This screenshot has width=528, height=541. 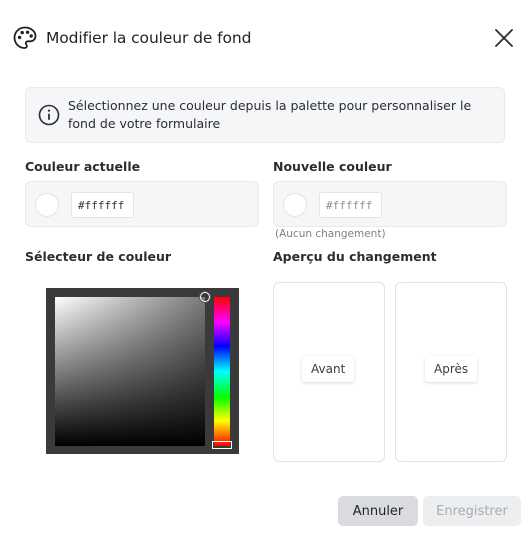 I want to click on preview-label: Aperçu du changement, so click(x=355, y=256).